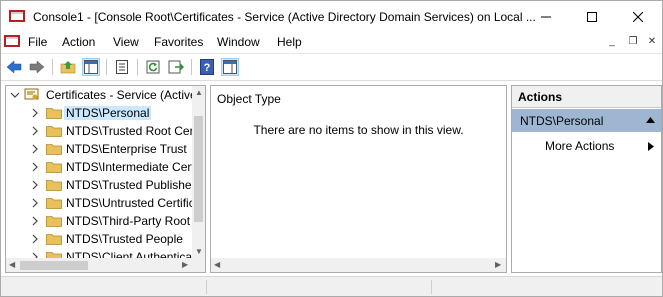  I want to click on actions-header: Actions, so click(586, 97).